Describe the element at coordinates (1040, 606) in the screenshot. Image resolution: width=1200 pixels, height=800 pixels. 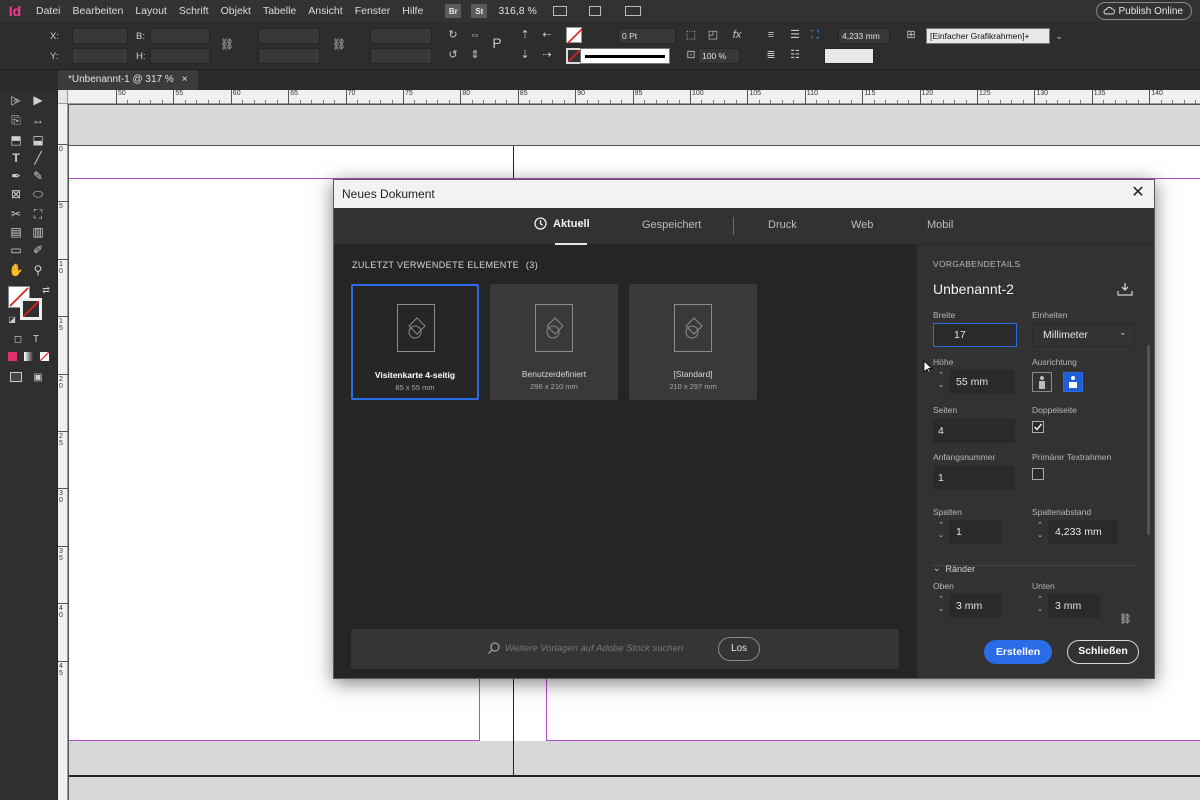
I see `margin-bottom-stepper-icon: ⌃ ⌄` at that location.